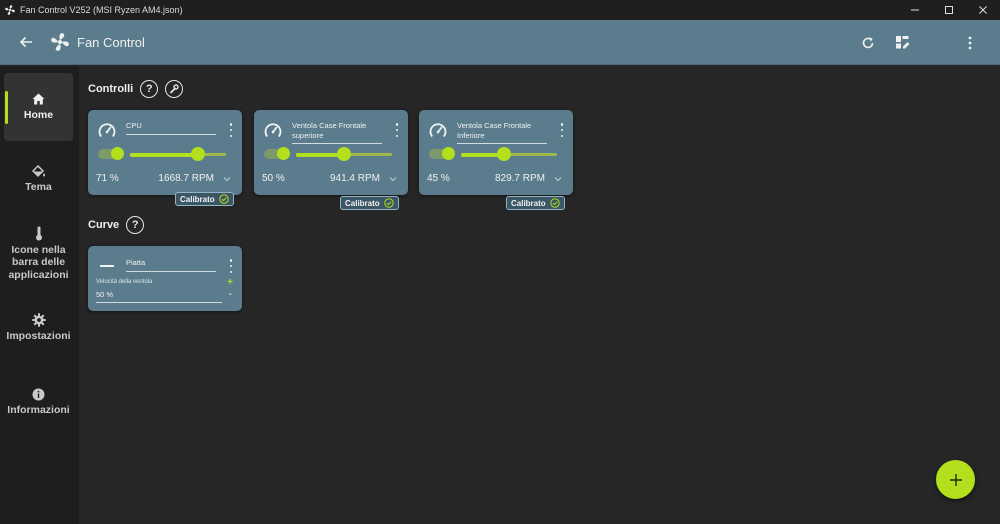 Image resolution: width=1000 pixels, height=524 pixels. I want to click on info-icon, so click(39, 394).